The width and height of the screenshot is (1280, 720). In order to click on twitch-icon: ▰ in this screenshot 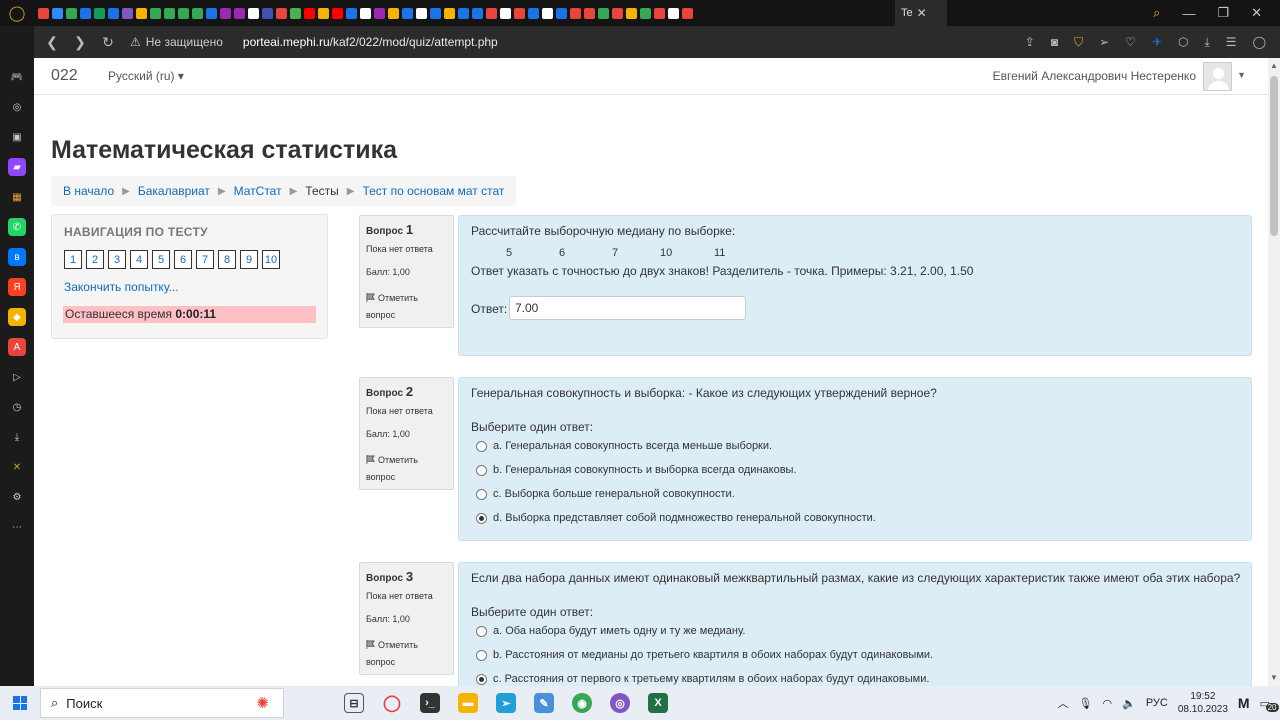, I will do `click(17, 167)`.